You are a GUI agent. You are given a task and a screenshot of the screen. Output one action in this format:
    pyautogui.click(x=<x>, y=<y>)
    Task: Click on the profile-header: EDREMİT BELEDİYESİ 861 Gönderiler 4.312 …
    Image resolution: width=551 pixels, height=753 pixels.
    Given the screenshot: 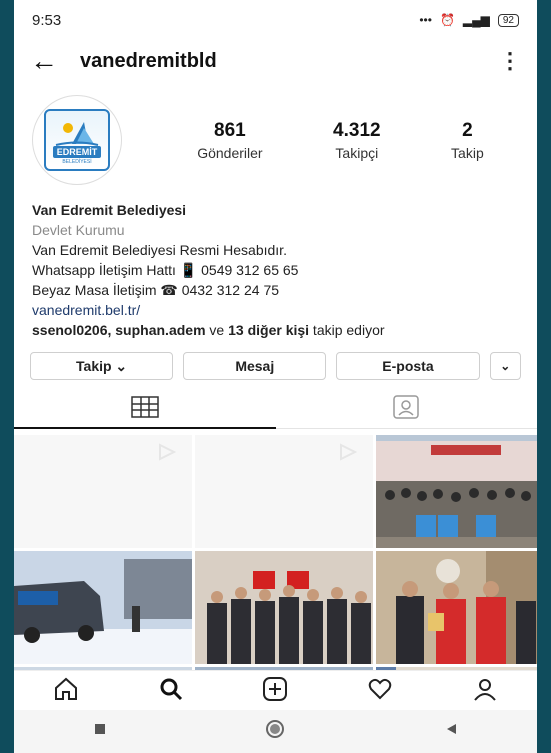 What is the action you would take?
    pyautogui.click(x=275, y=136)
    